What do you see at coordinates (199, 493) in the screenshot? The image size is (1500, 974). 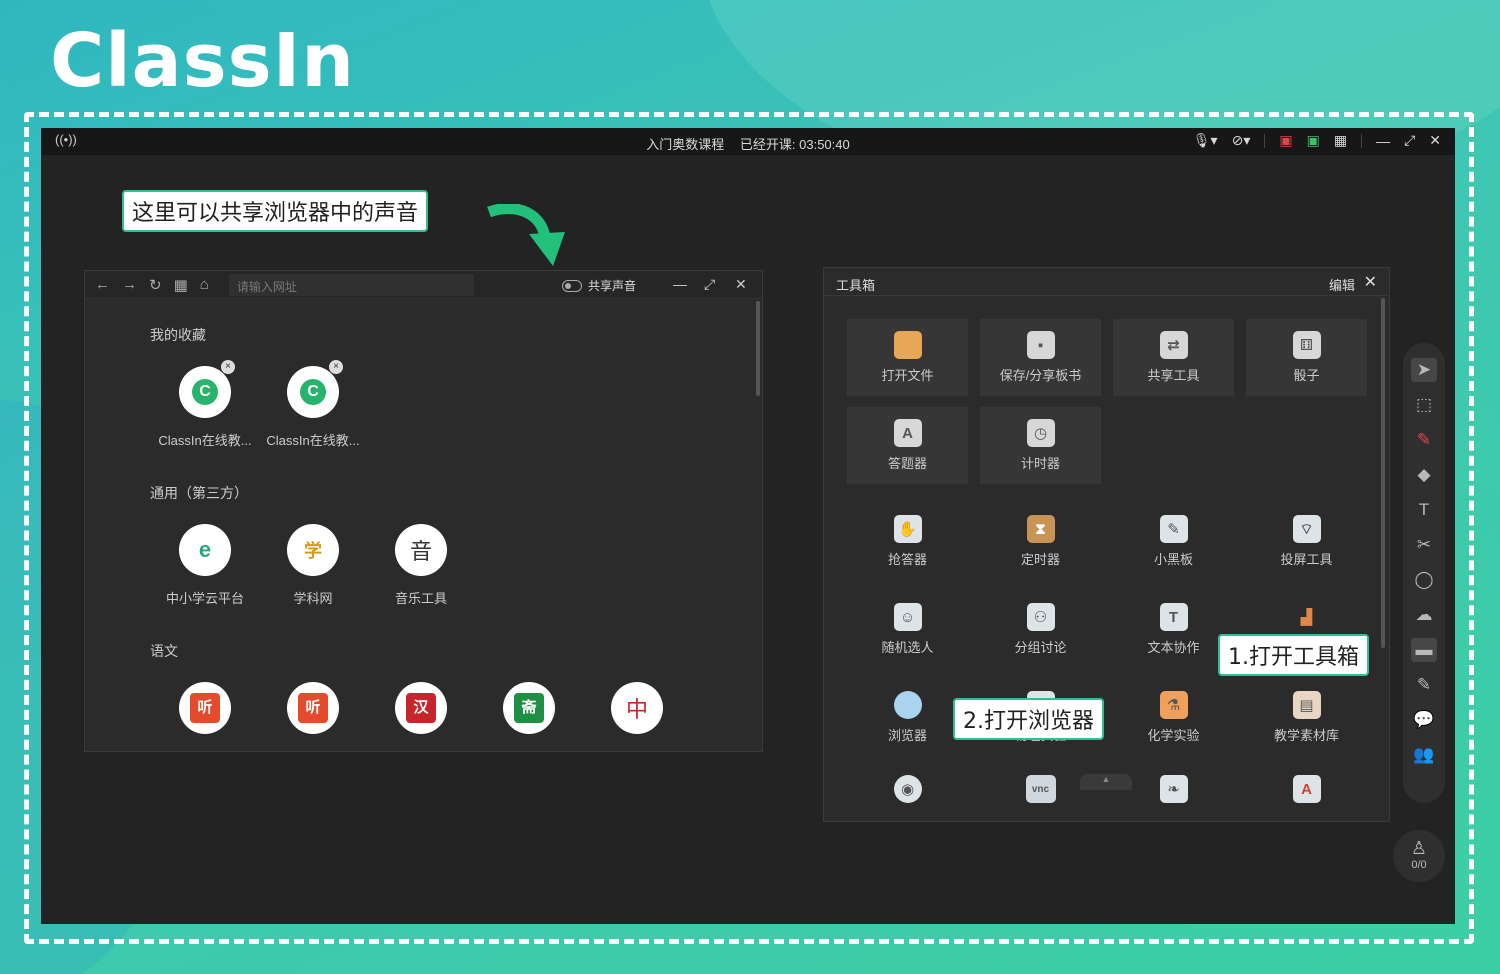 I see `section-general: 通用（第三方）` at bounding box center [199, 493].